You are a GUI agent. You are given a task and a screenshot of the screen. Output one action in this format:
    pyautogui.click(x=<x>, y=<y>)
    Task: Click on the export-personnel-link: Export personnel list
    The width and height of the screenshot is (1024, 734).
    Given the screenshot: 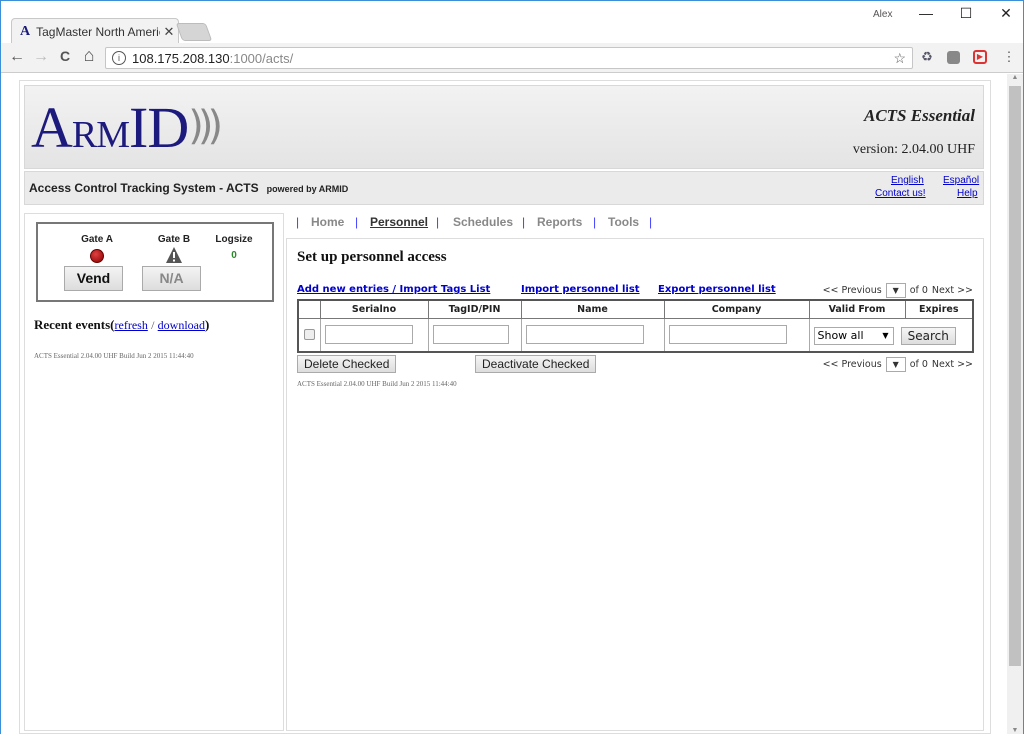 What is the action you would take?
    pyautogui.click(x=717, y=289)
    